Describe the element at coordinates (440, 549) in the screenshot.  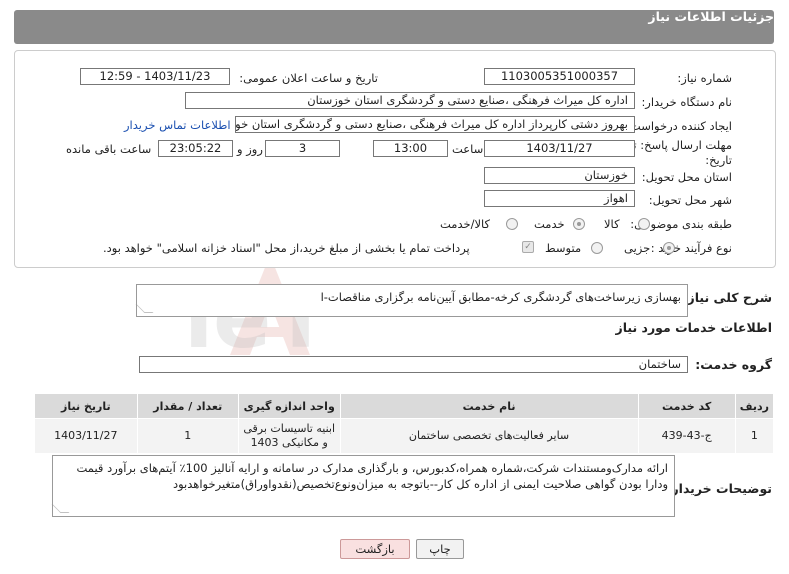
I see `print-button: چاپ` at that location.